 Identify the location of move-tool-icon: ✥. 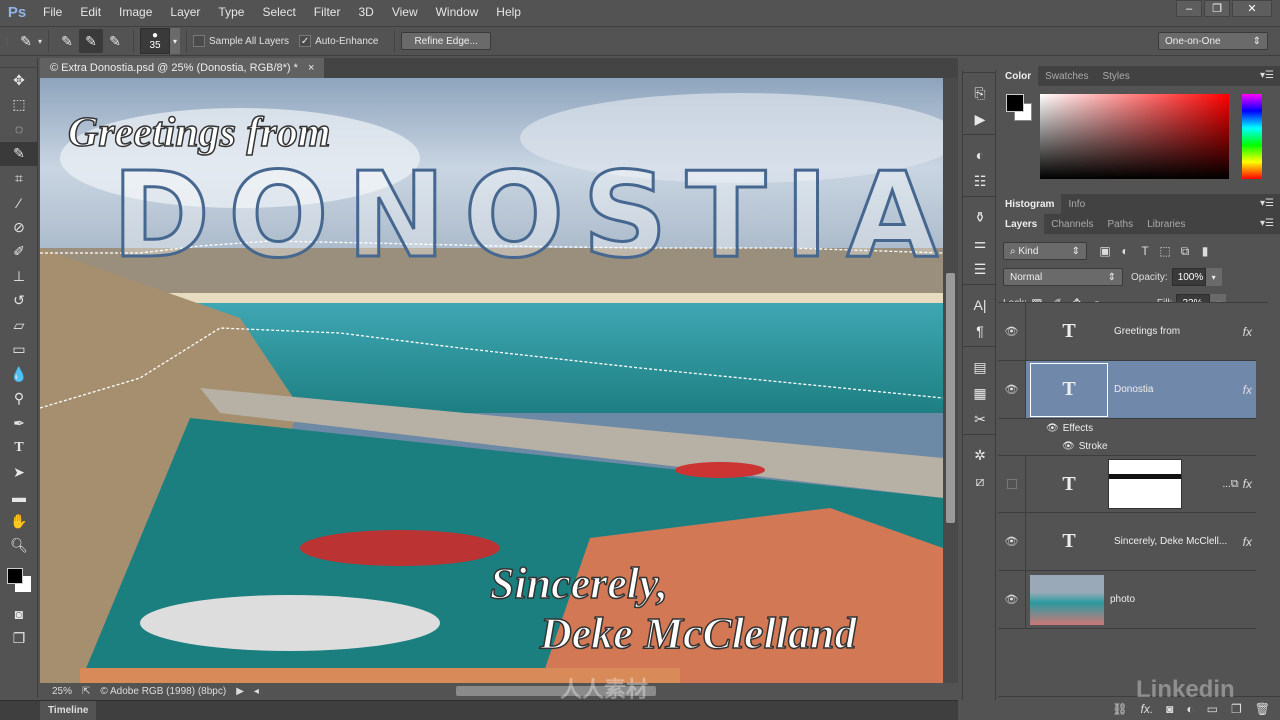
(19, 80).